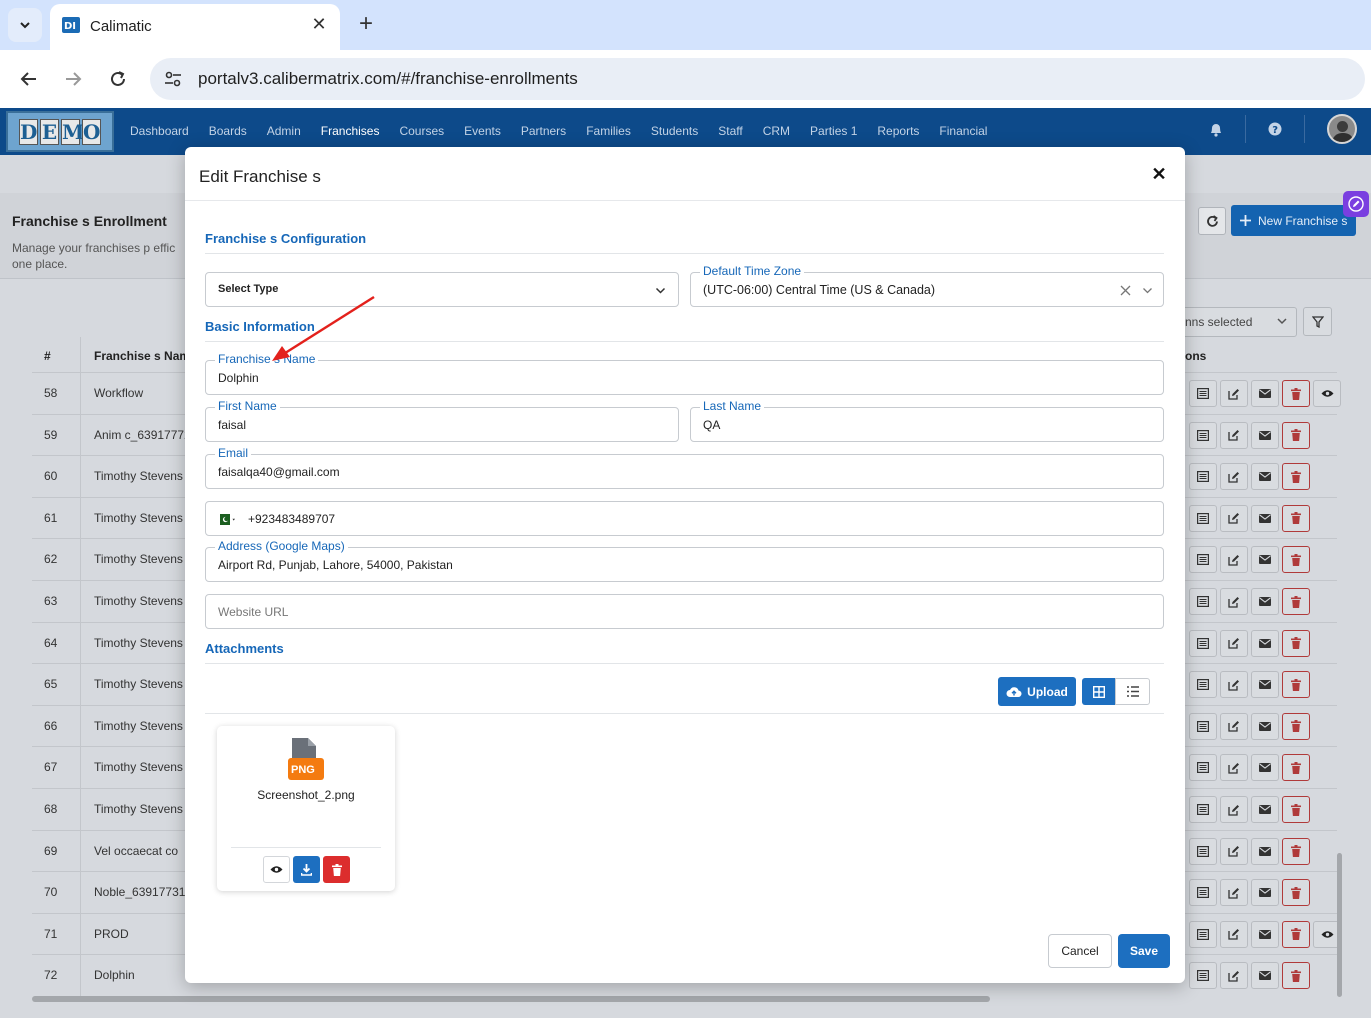 The height and width of the screenshot is (1018, 1371). What do you see at coordinates (73, 79) in the screenshot?
I see `forward-button` at bounding box center [73, 79].